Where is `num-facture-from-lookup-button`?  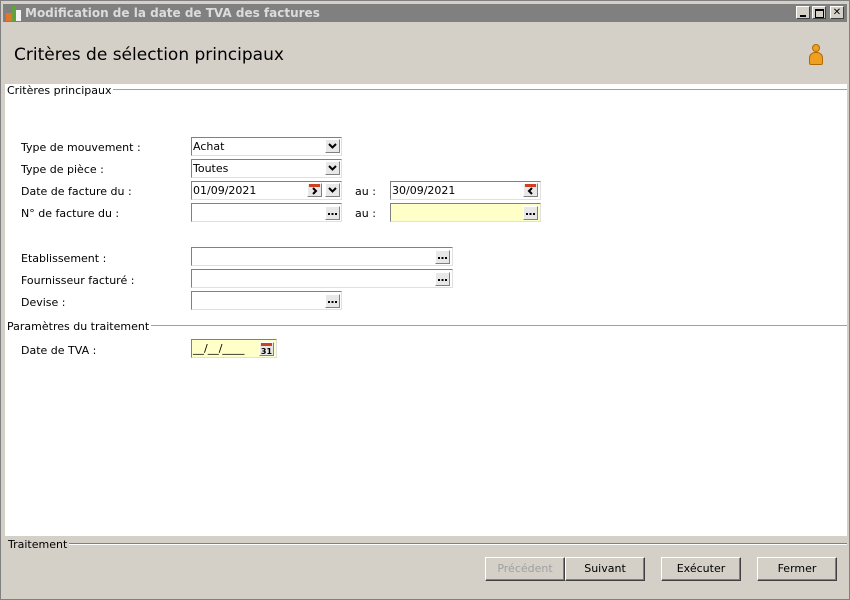 num-facture-from-lookup-button is located at coordinates (332, 213).